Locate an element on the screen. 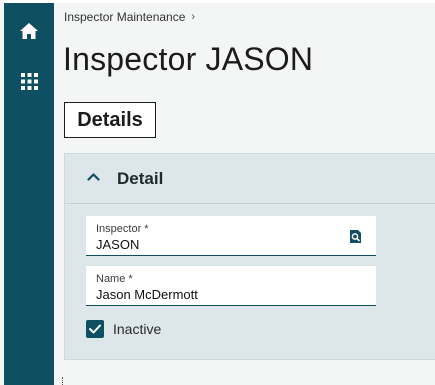 This screenshot has width=435, height=385. name-field: Name * is located at coordinates (231, 286).